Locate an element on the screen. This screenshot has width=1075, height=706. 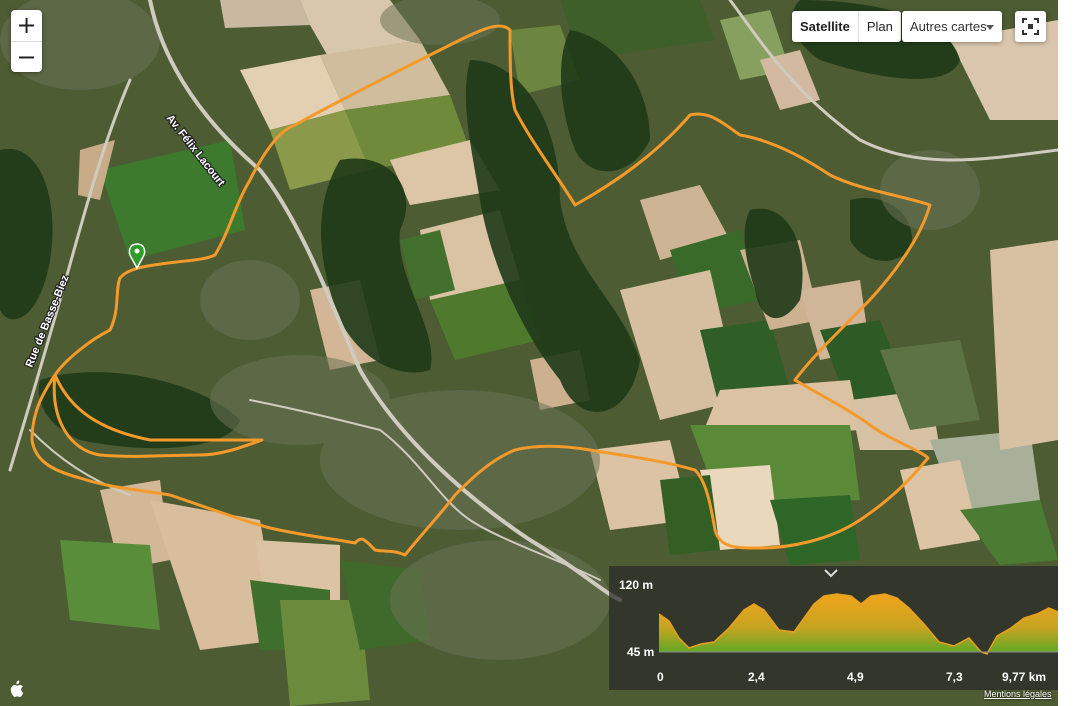
fullscreen-icon is located at coordinates (1030, 26).